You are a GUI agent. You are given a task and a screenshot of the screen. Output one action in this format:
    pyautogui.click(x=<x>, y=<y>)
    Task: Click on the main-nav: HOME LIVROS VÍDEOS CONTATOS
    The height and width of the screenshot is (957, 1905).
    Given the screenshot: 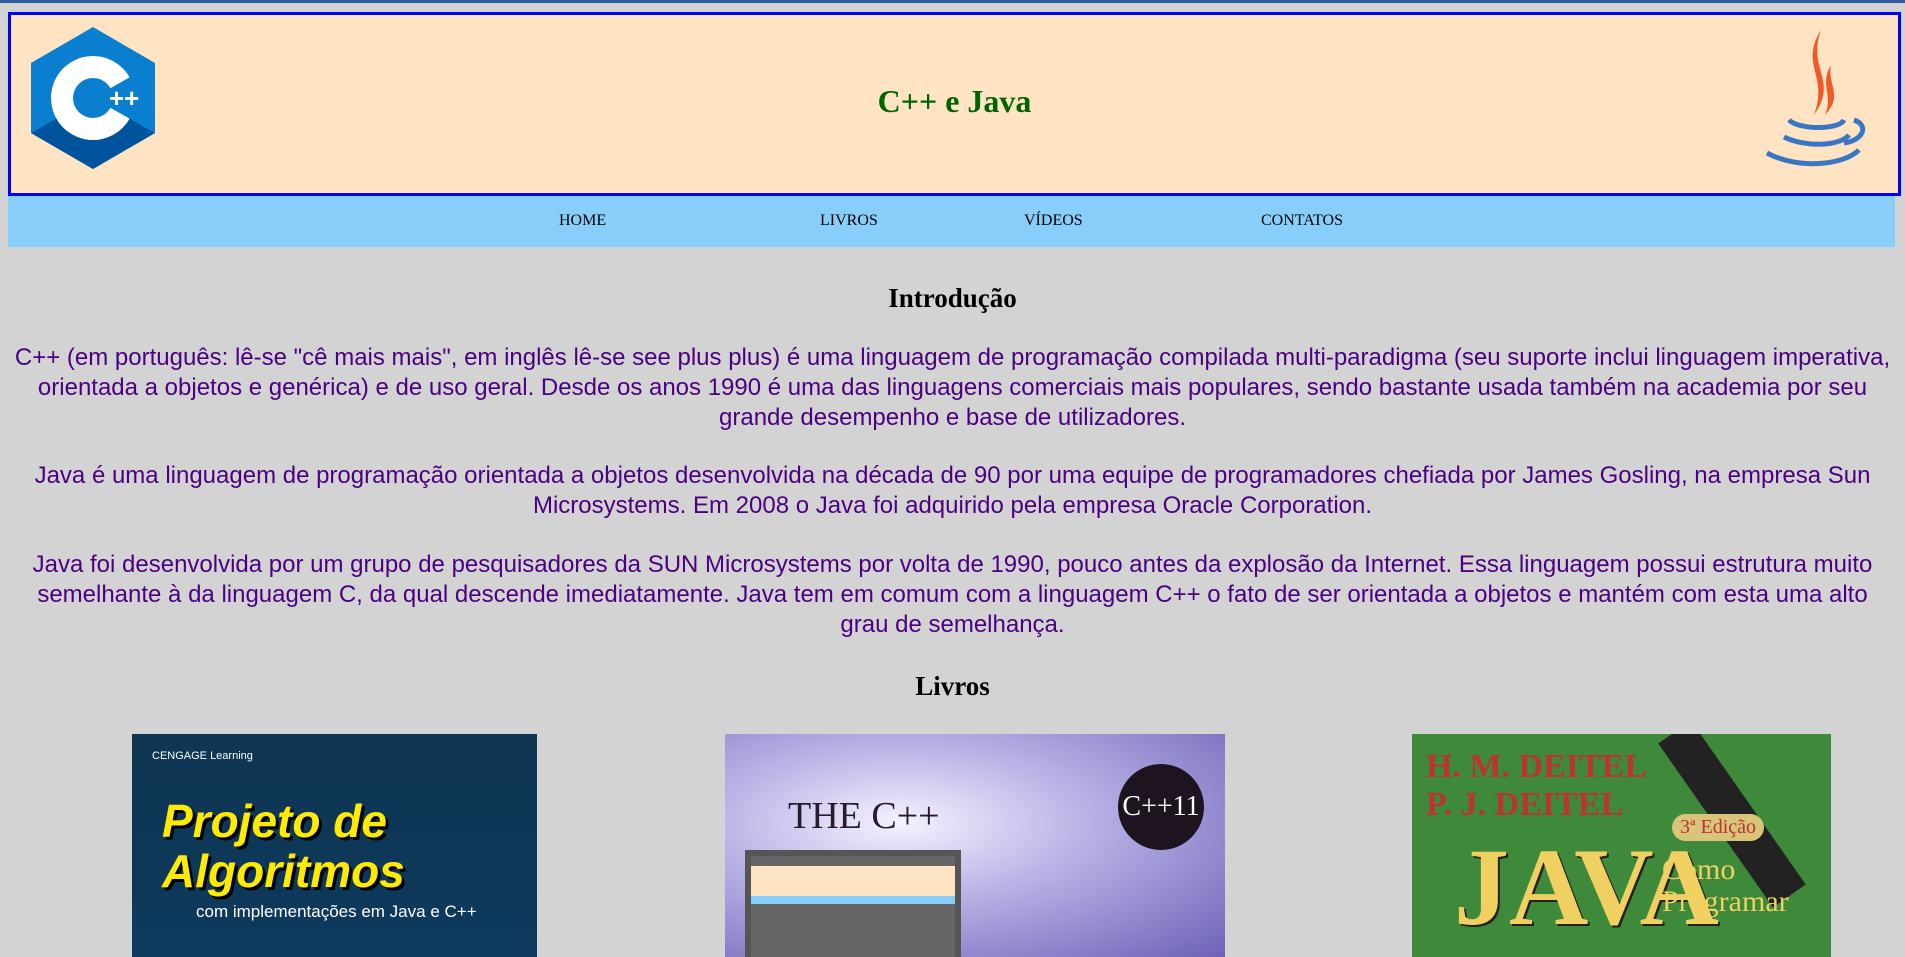 What is the action you would take?
    pyautogui.click(x=951, y=221)
    